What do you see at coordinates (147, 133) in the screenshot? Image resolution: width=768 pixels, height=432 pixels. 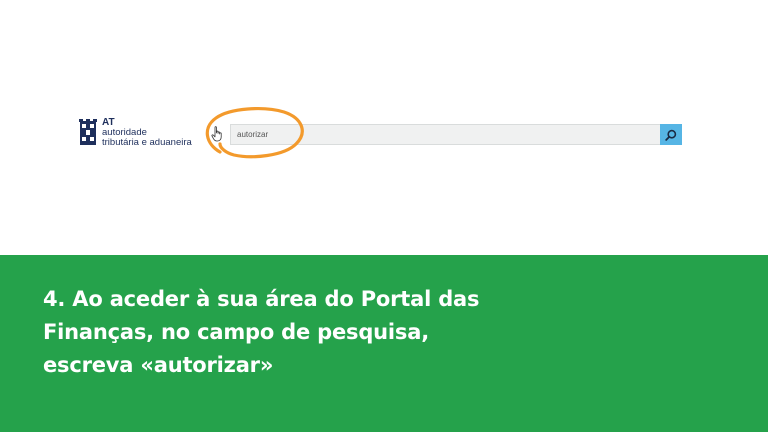 I see `logo-wordmark: AT autoridade tributária e aduaneira` at bounding box center [147, 133].